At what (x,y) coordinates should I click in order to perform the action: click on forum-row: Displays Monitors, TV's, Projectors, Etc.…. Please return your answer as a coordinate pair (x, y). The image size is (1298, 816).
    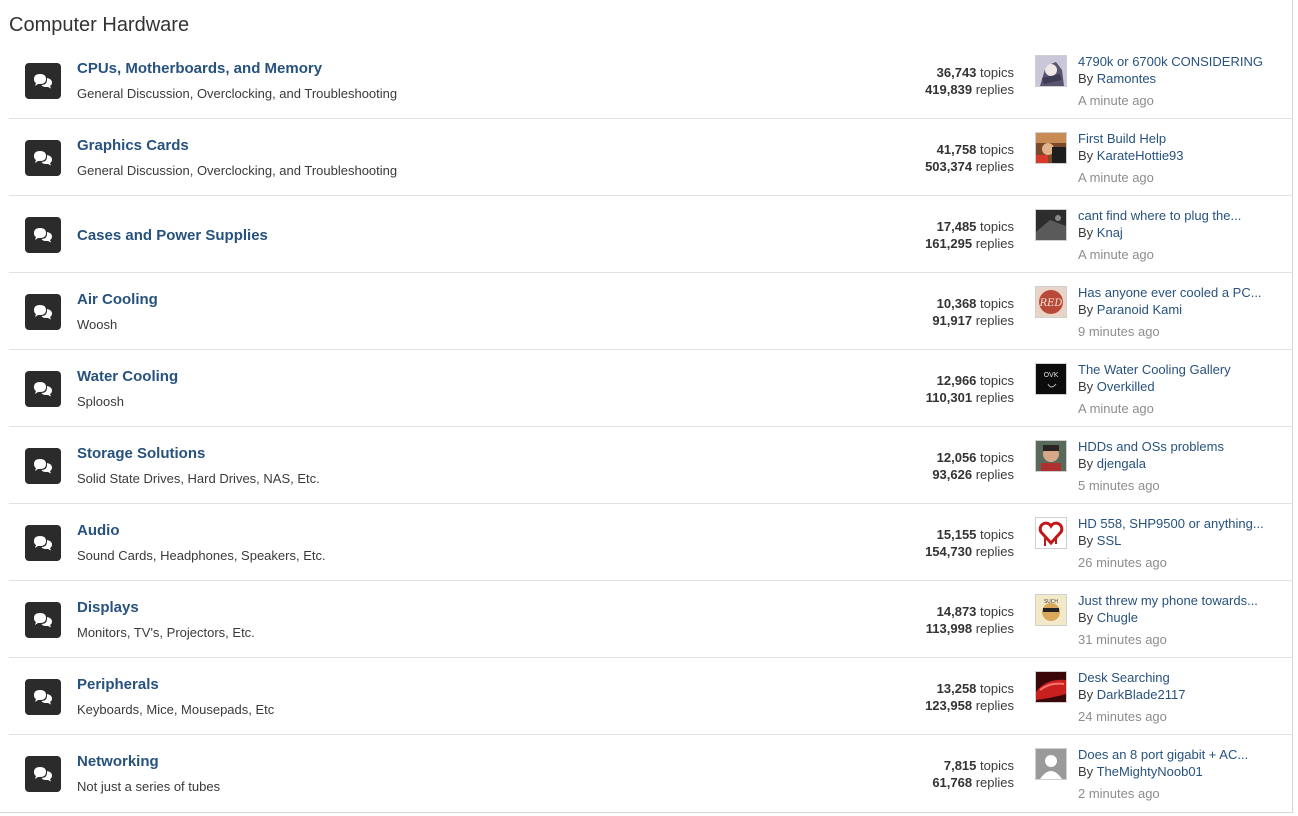
    Looking at the image, I should click on (651, 618).